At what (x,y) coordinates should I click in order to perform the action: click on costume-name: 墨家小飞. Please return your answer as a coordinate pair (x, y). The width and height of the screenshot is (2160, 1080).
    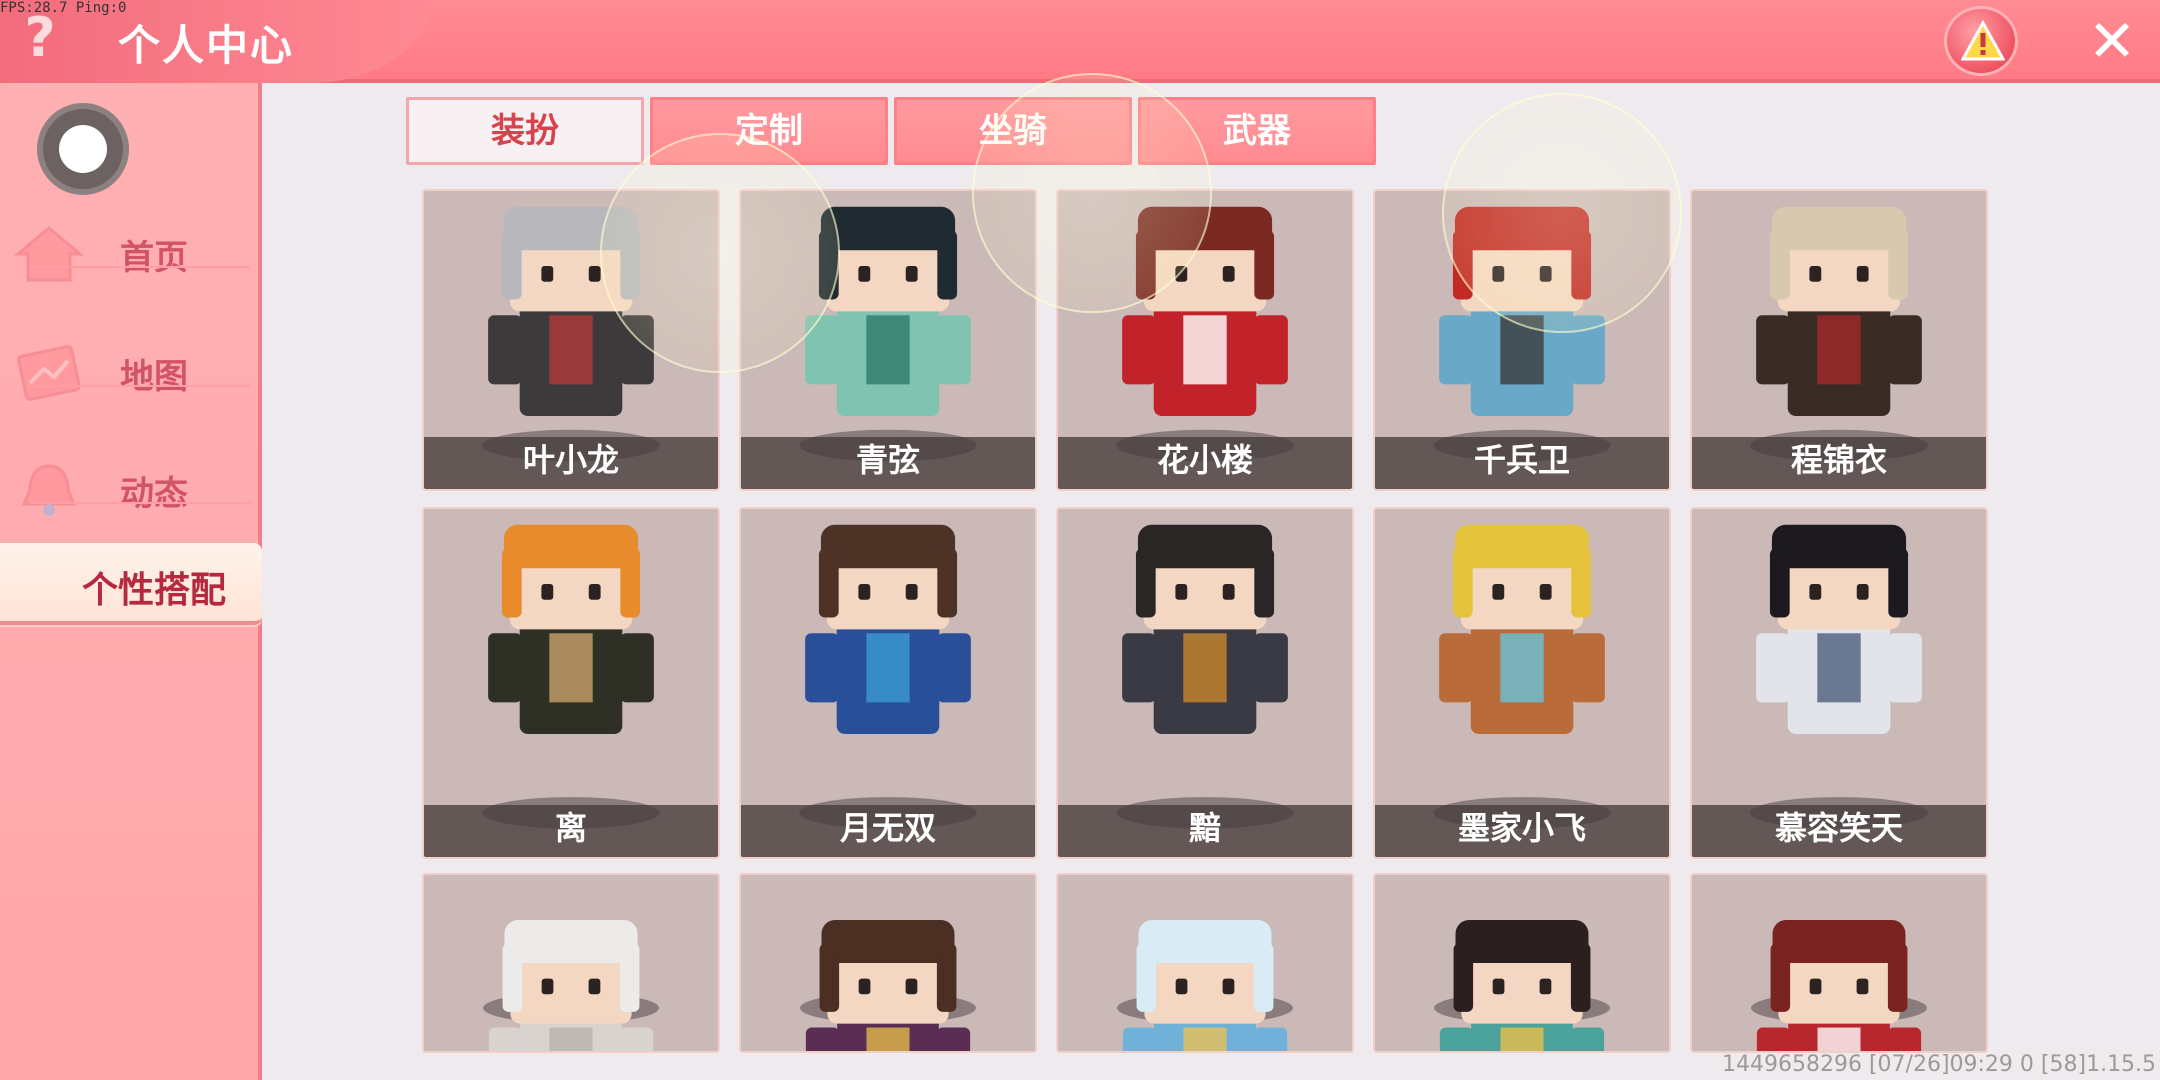
    Looking at the image, I should click on (1521, 828).